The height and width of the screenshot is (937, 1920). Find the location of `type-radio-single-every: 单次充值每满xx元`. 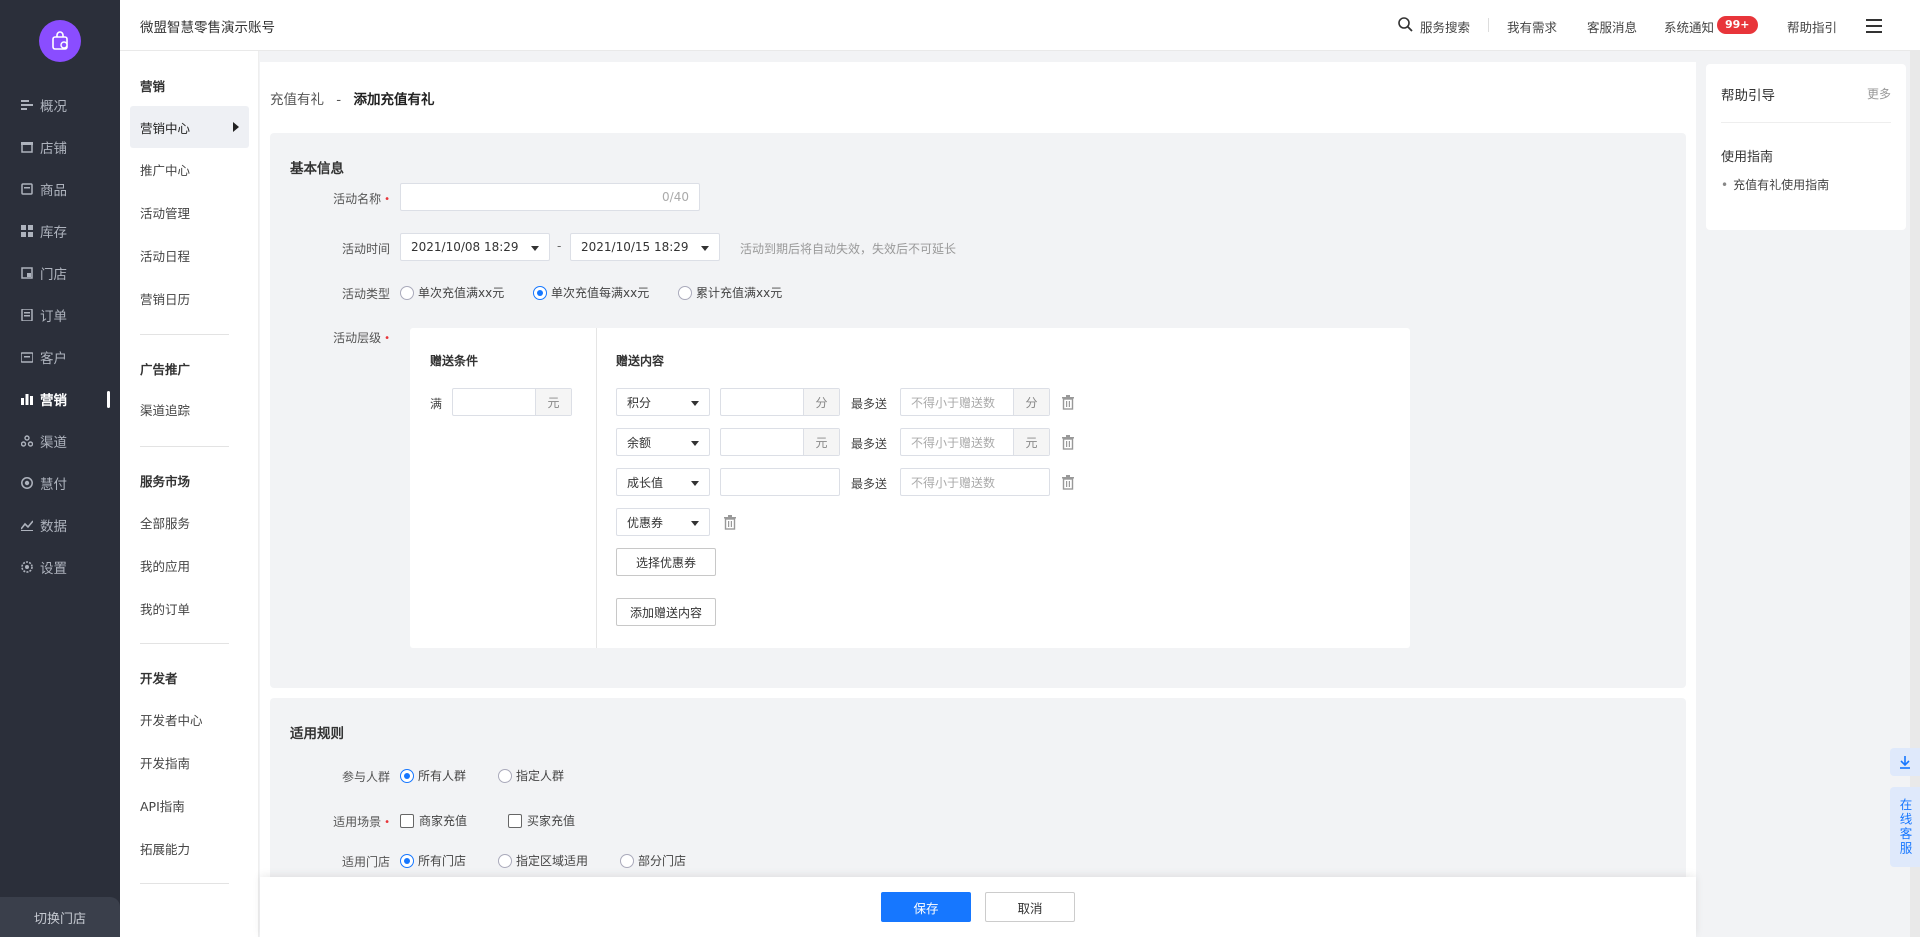

type-radio-single-every: 单次充值每满xx元 is located at coordinates (591, 292).